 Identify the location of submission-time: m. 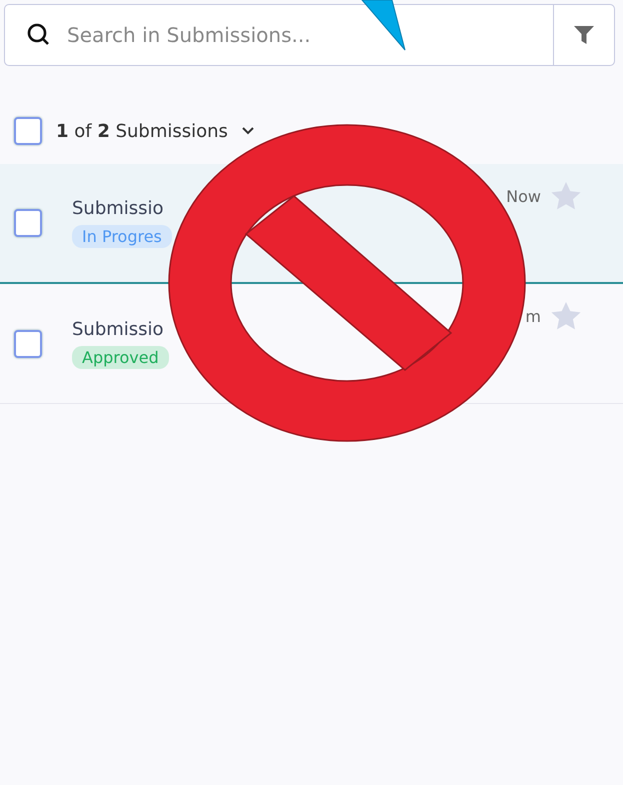
(533, 316).